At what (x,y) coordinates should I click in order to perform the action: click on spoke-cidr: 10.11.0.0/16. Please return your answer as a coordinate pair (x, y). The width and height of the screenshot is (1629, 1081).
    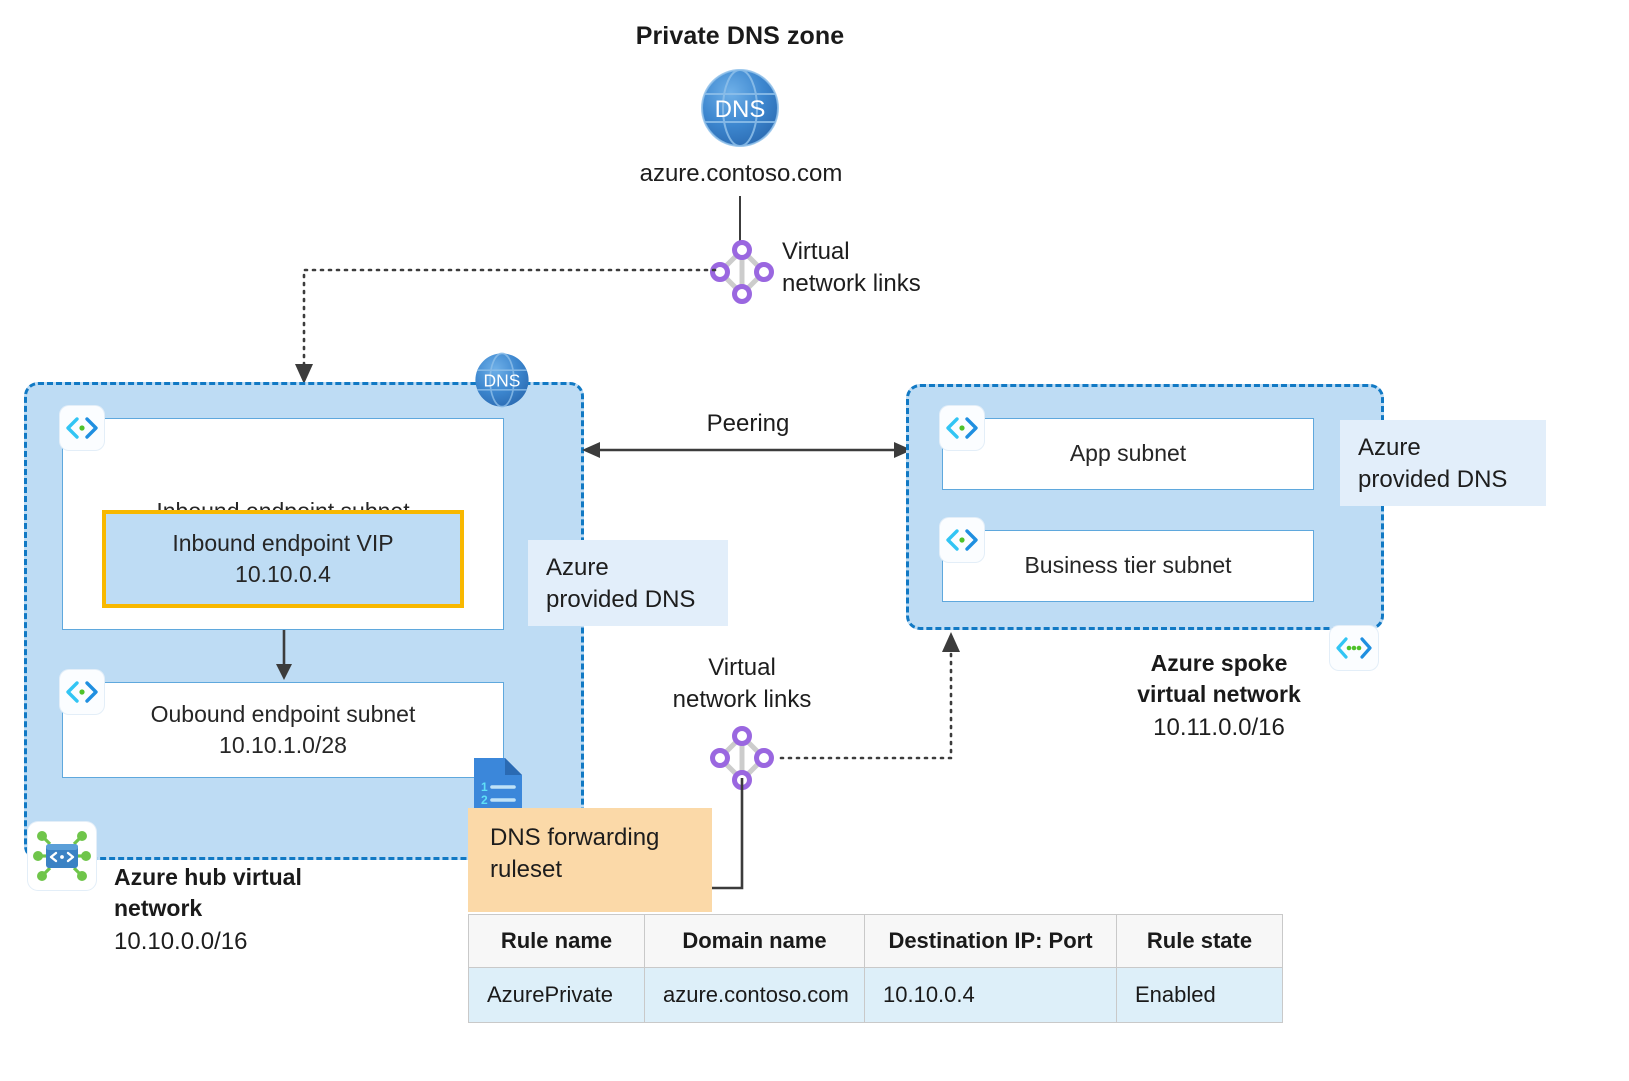
    Looking at the image, I should click on (1219, 727).